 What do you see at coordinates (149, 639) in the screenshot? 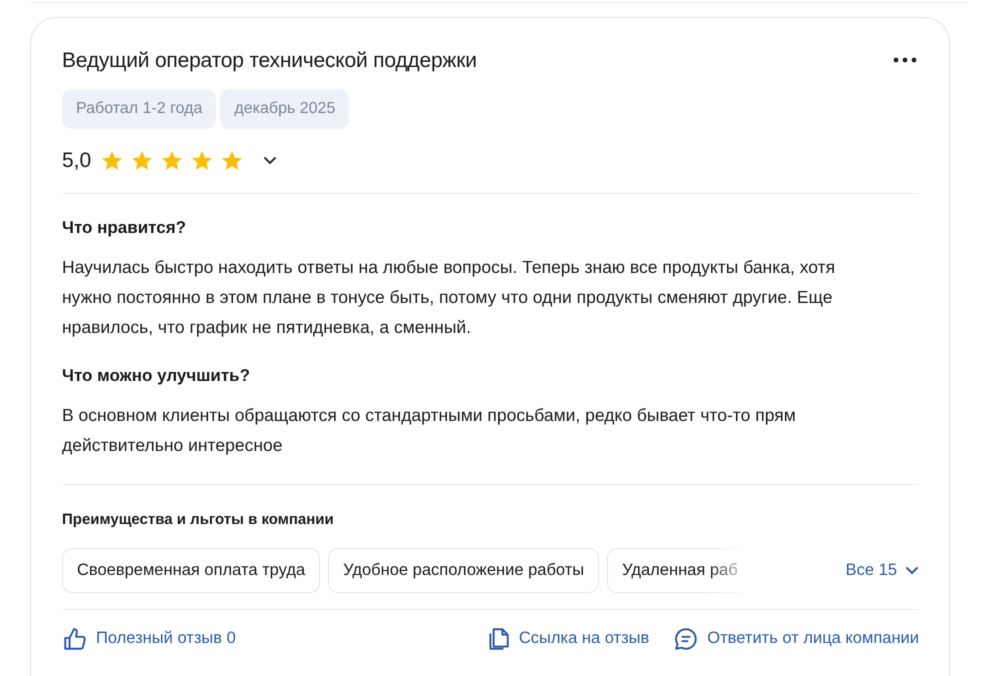
I see `useful-button: Полезный отзыв 0` at bounding box center [149, 639].